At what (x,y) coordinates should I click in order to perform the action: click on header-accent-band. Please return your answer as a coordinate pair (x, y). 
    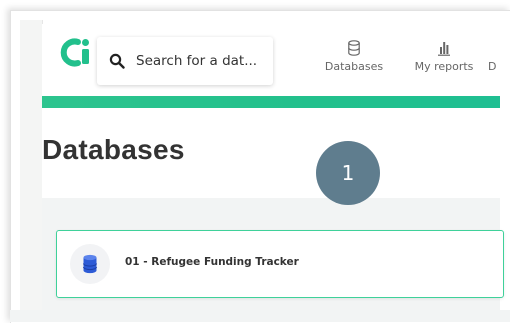
    Looking at the image, I should click on (271, 102).